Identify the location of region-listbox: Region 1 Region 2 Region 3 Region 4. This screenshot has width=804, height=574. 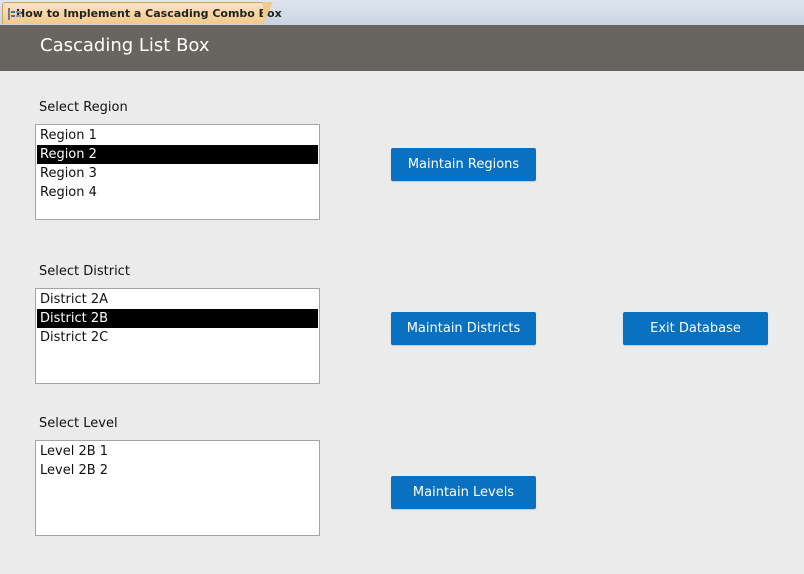
(177, 172).